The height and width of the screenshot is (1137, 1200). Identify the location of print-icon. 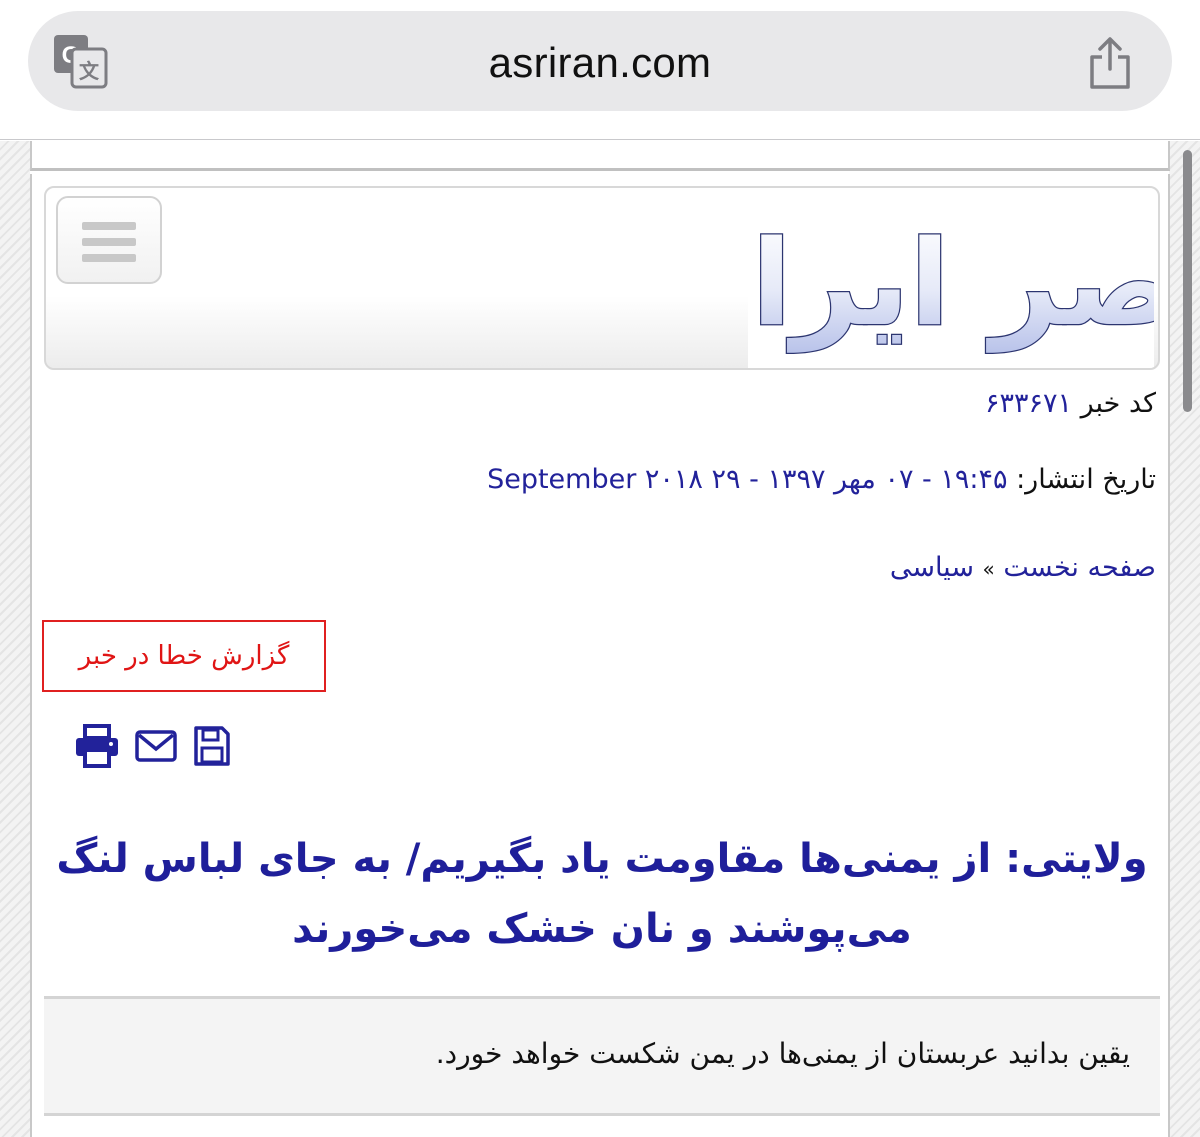
(97, 746).